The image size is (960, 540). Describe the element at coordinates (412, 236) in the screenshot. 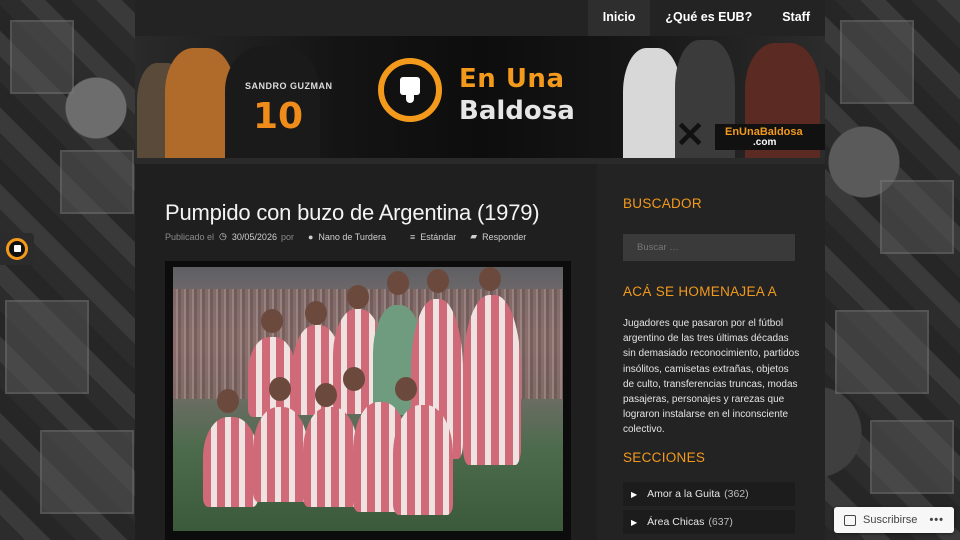

I see `format-icon: ≡` at that location.